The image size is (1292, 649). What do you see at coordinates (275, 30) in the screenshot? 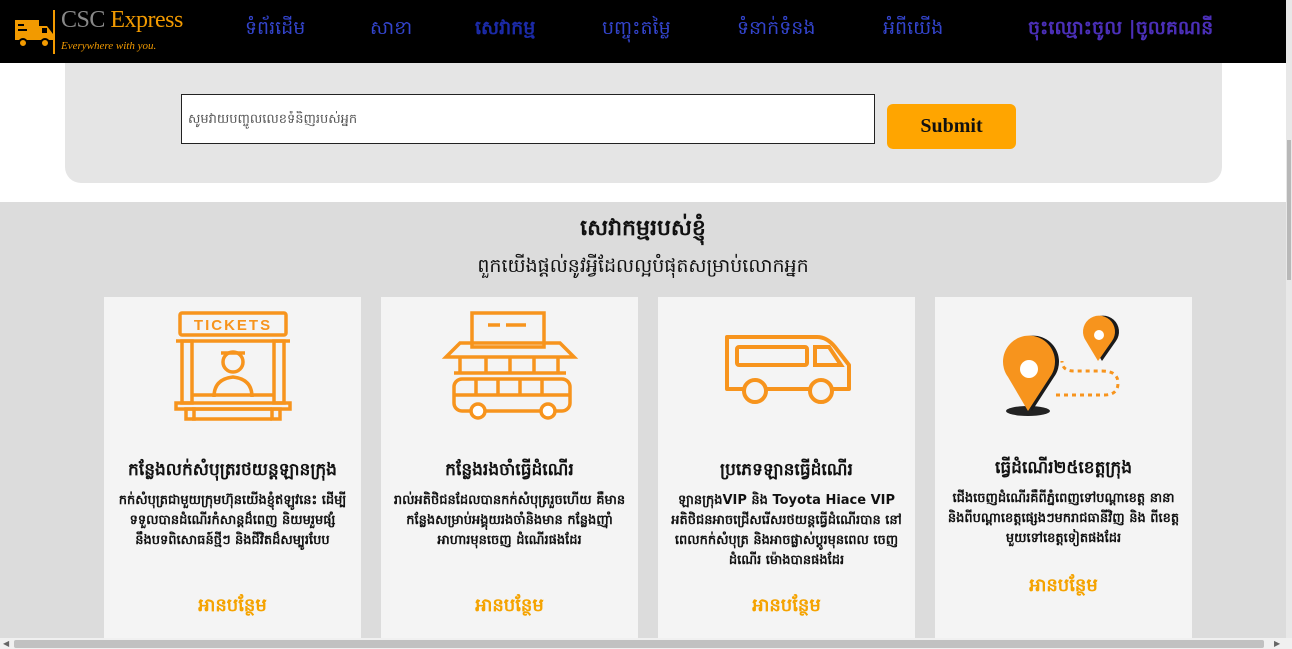
I see `nav-home: ទំព័រដើម` at bounding box center [275, 30].